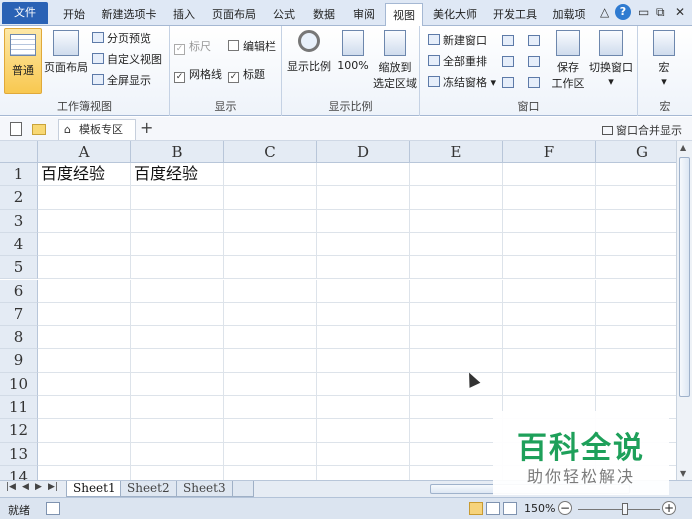 This screenshot has width=692, height=519. Describe the element at coordinates (84, 454) in the screenshot. I see `cell-a13` at that location.